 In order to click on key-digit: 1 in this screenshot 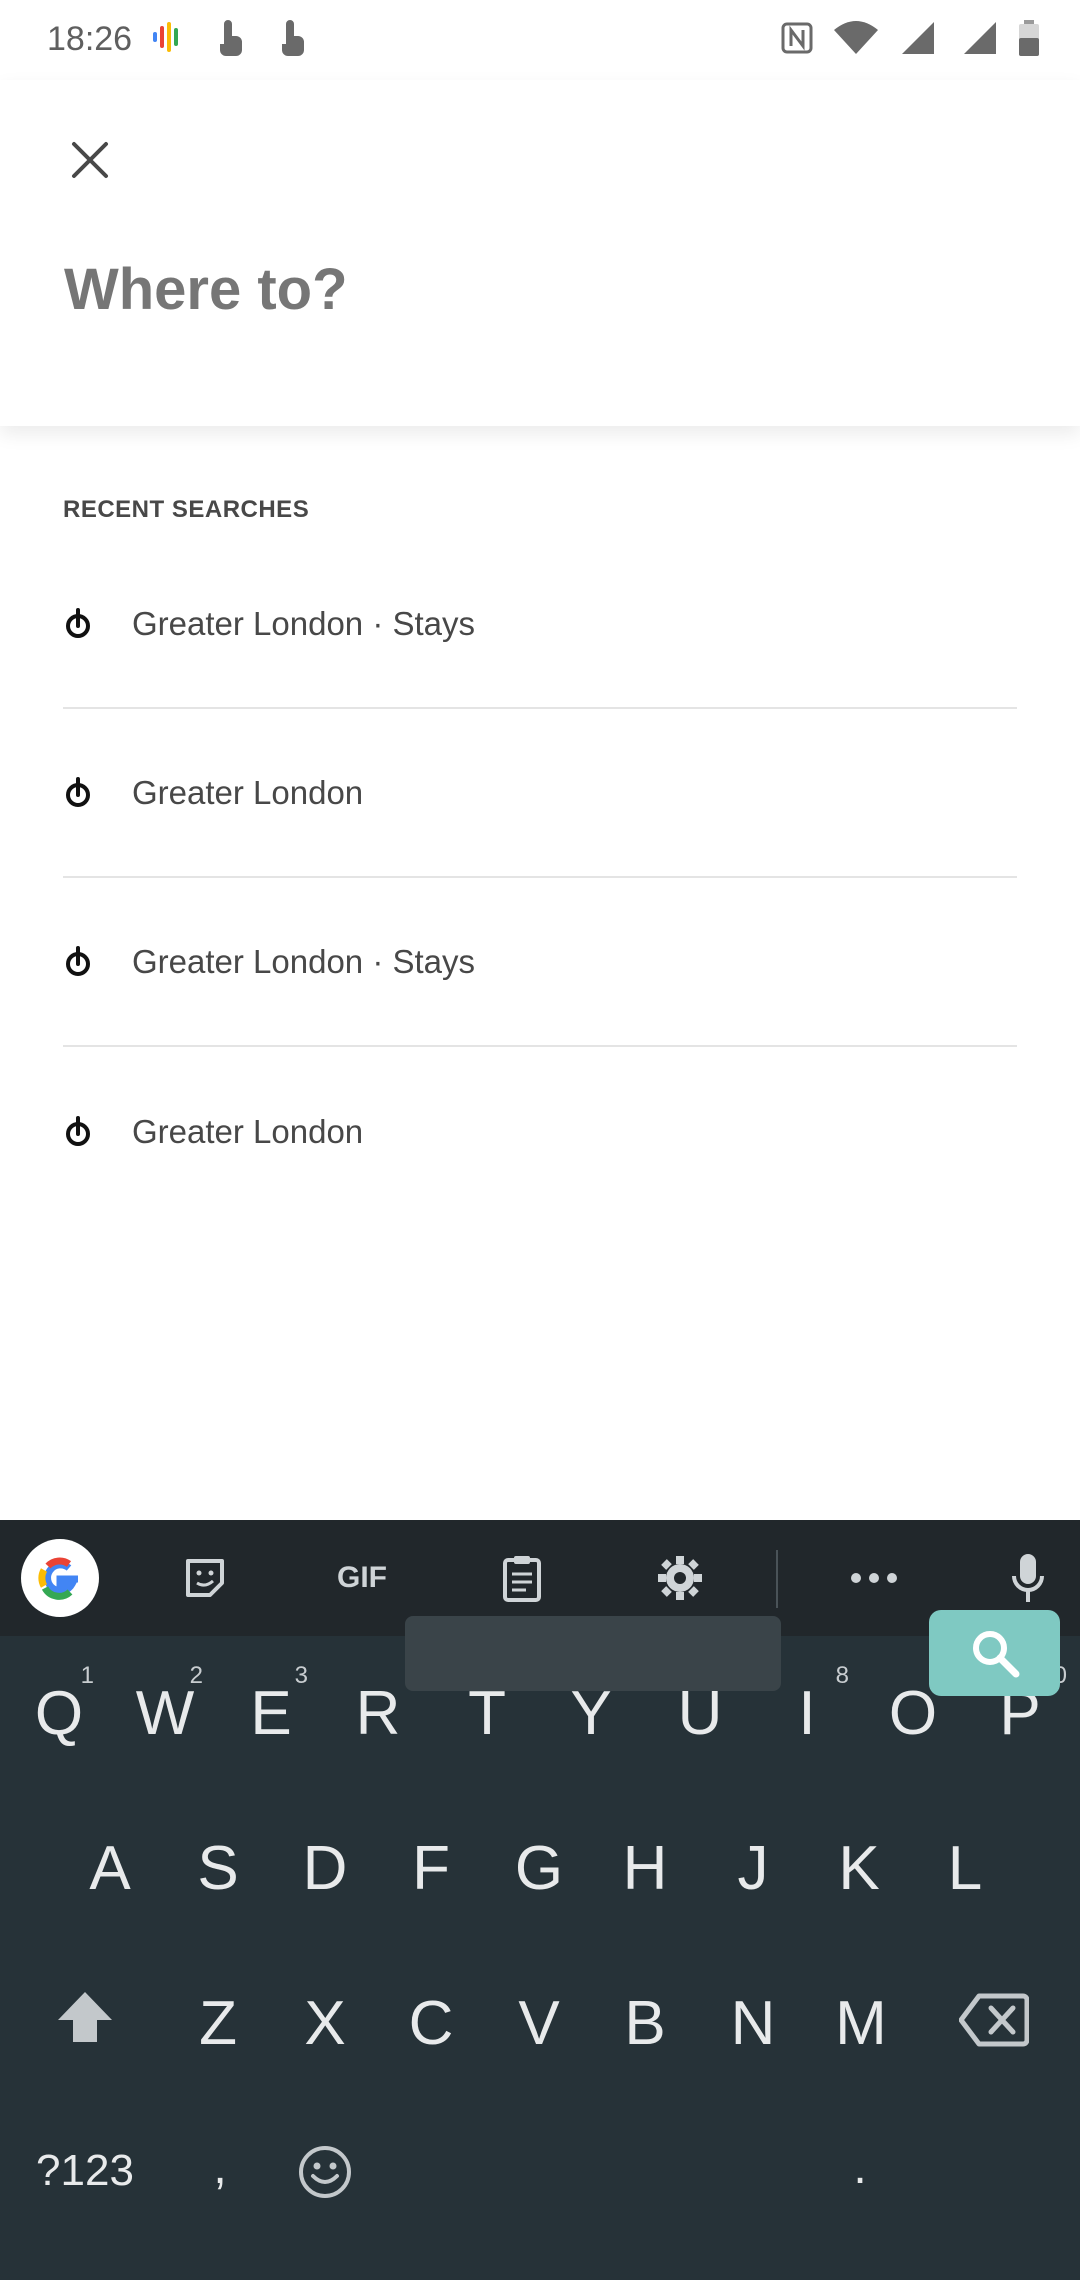, I will do `click(87, 1675)`.